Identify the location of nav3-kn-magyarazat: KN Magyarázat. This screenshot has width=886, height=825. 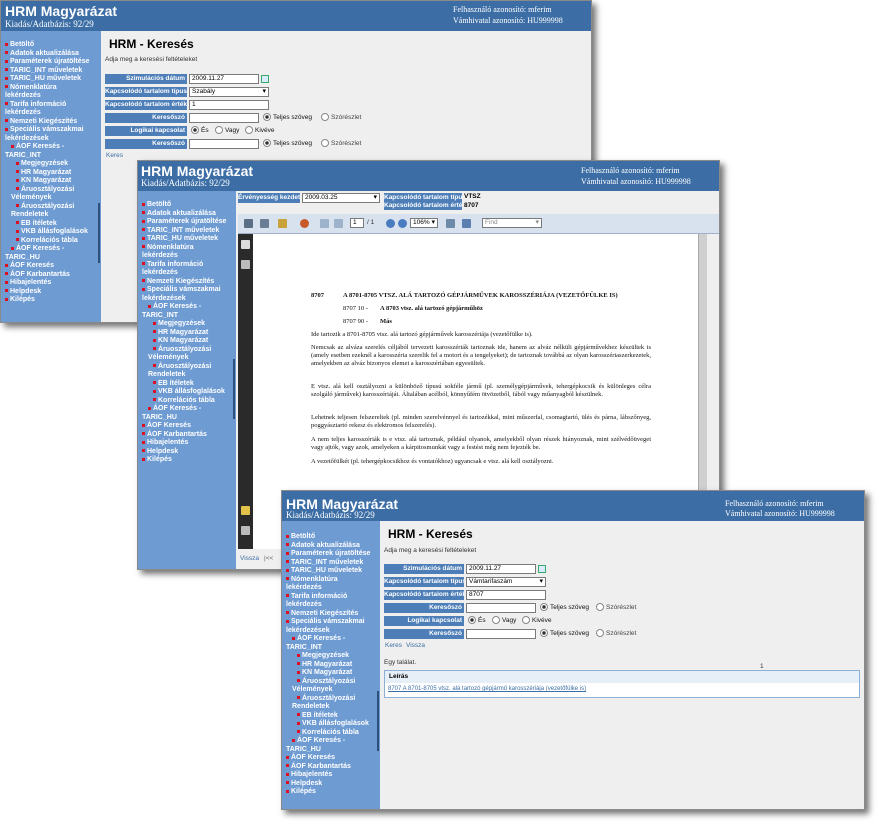
(328, 673).